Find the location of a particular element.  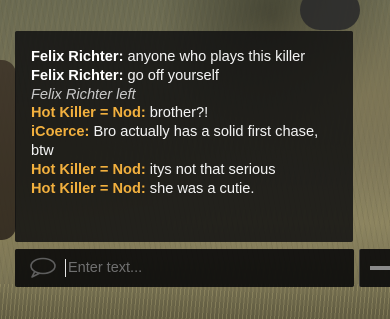

background-grass is located at coordinates (195, 301).